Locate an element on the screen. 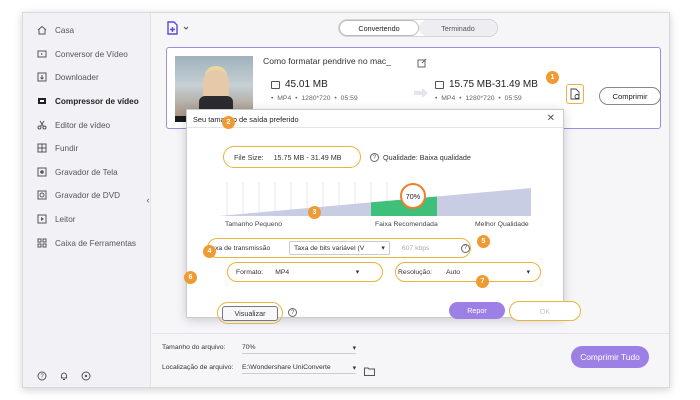 Image resolution: width=700 pixels, height=400 pixels. scissors-icon is located at coordinates (42, 125).